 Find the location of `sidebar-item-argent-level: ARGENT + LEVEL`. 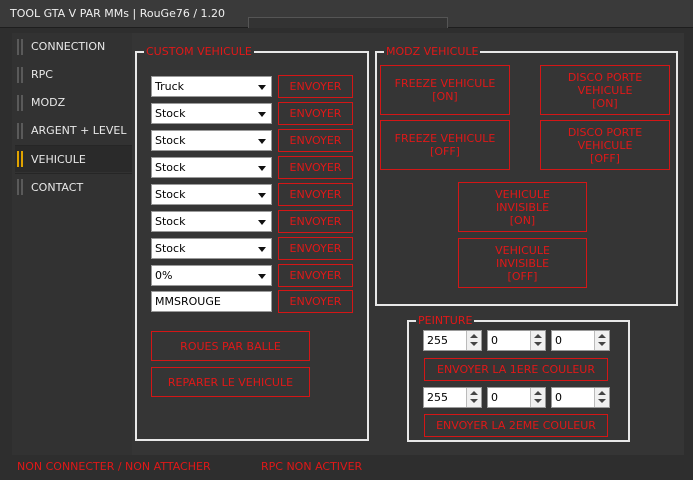

sidebar-item-argent-level: ARGENT + LEVEL is located at coordinates (73, 130).